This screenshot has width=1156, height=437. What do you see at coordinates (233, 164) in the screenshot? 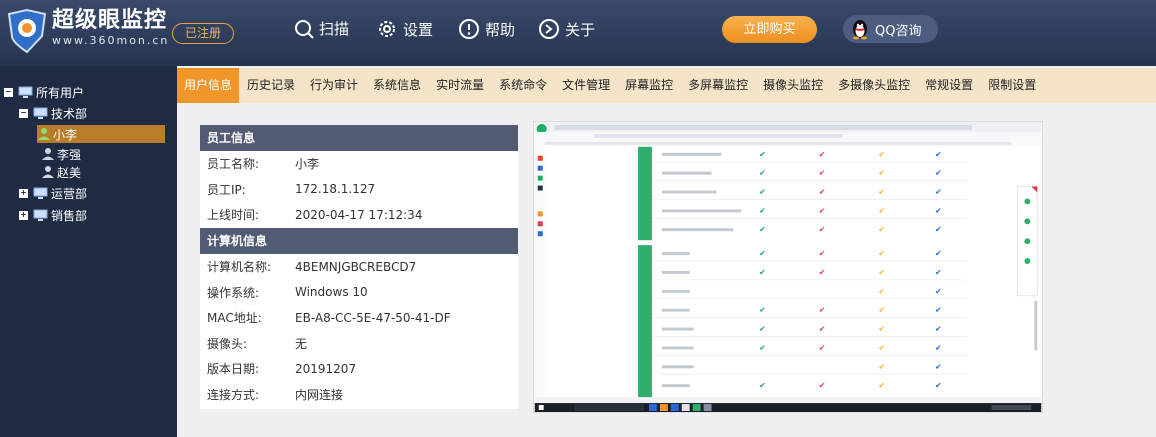
I see `info-label: 员工名称:` at bounding box center [233, 164].